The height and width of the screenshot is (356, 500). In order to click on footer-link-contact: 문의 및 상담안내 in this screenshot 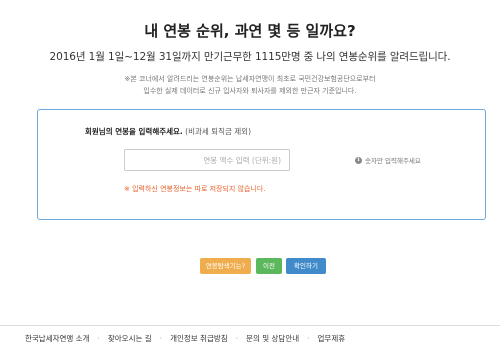, I will do `click(272, 338)`.